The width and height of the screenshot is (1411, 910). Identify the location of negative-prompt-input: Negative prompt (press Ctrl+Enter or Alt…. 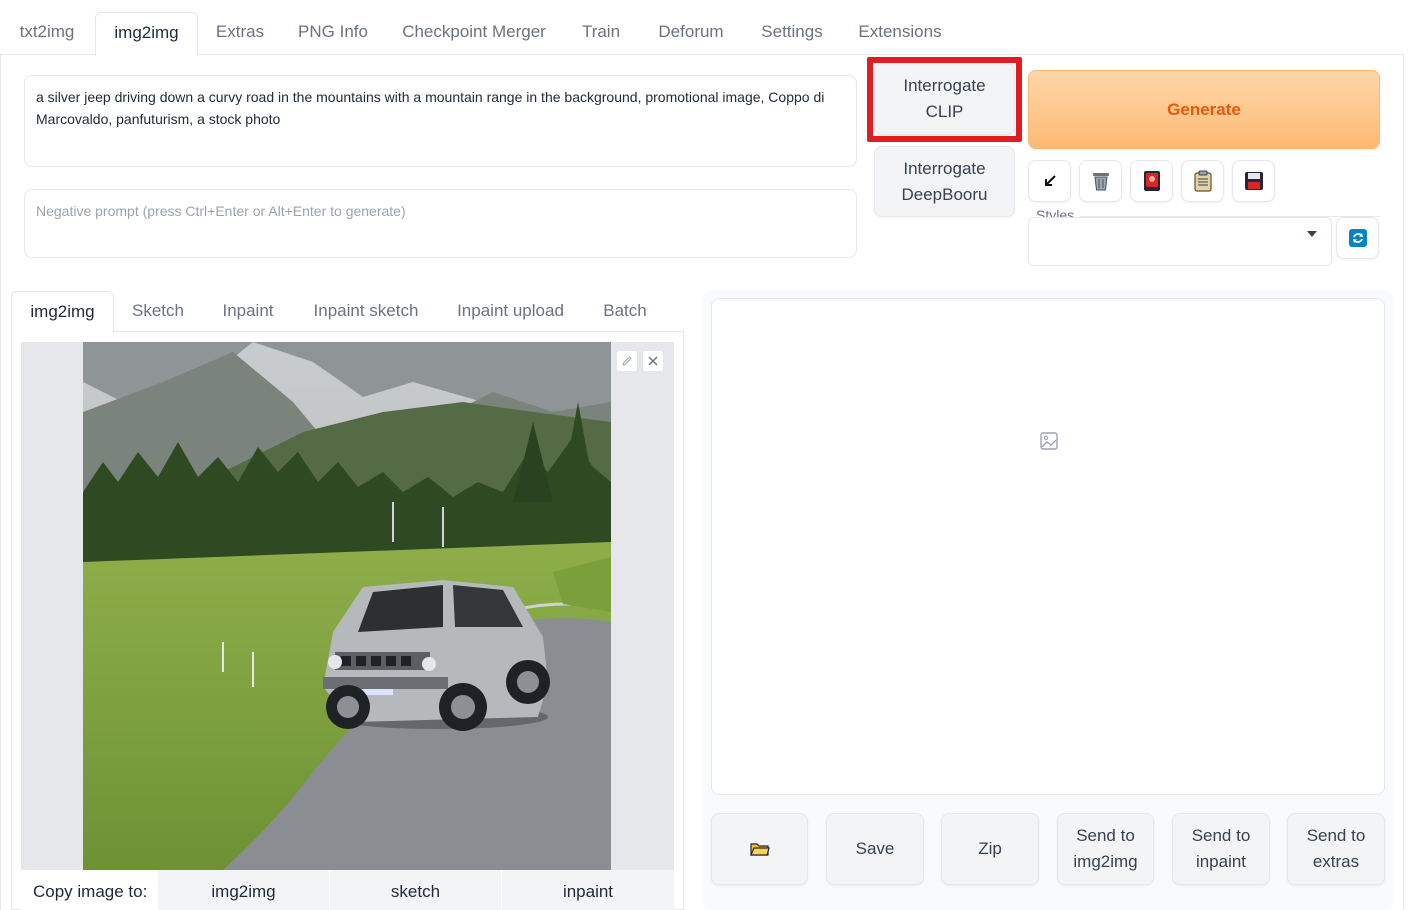
(440, 223).